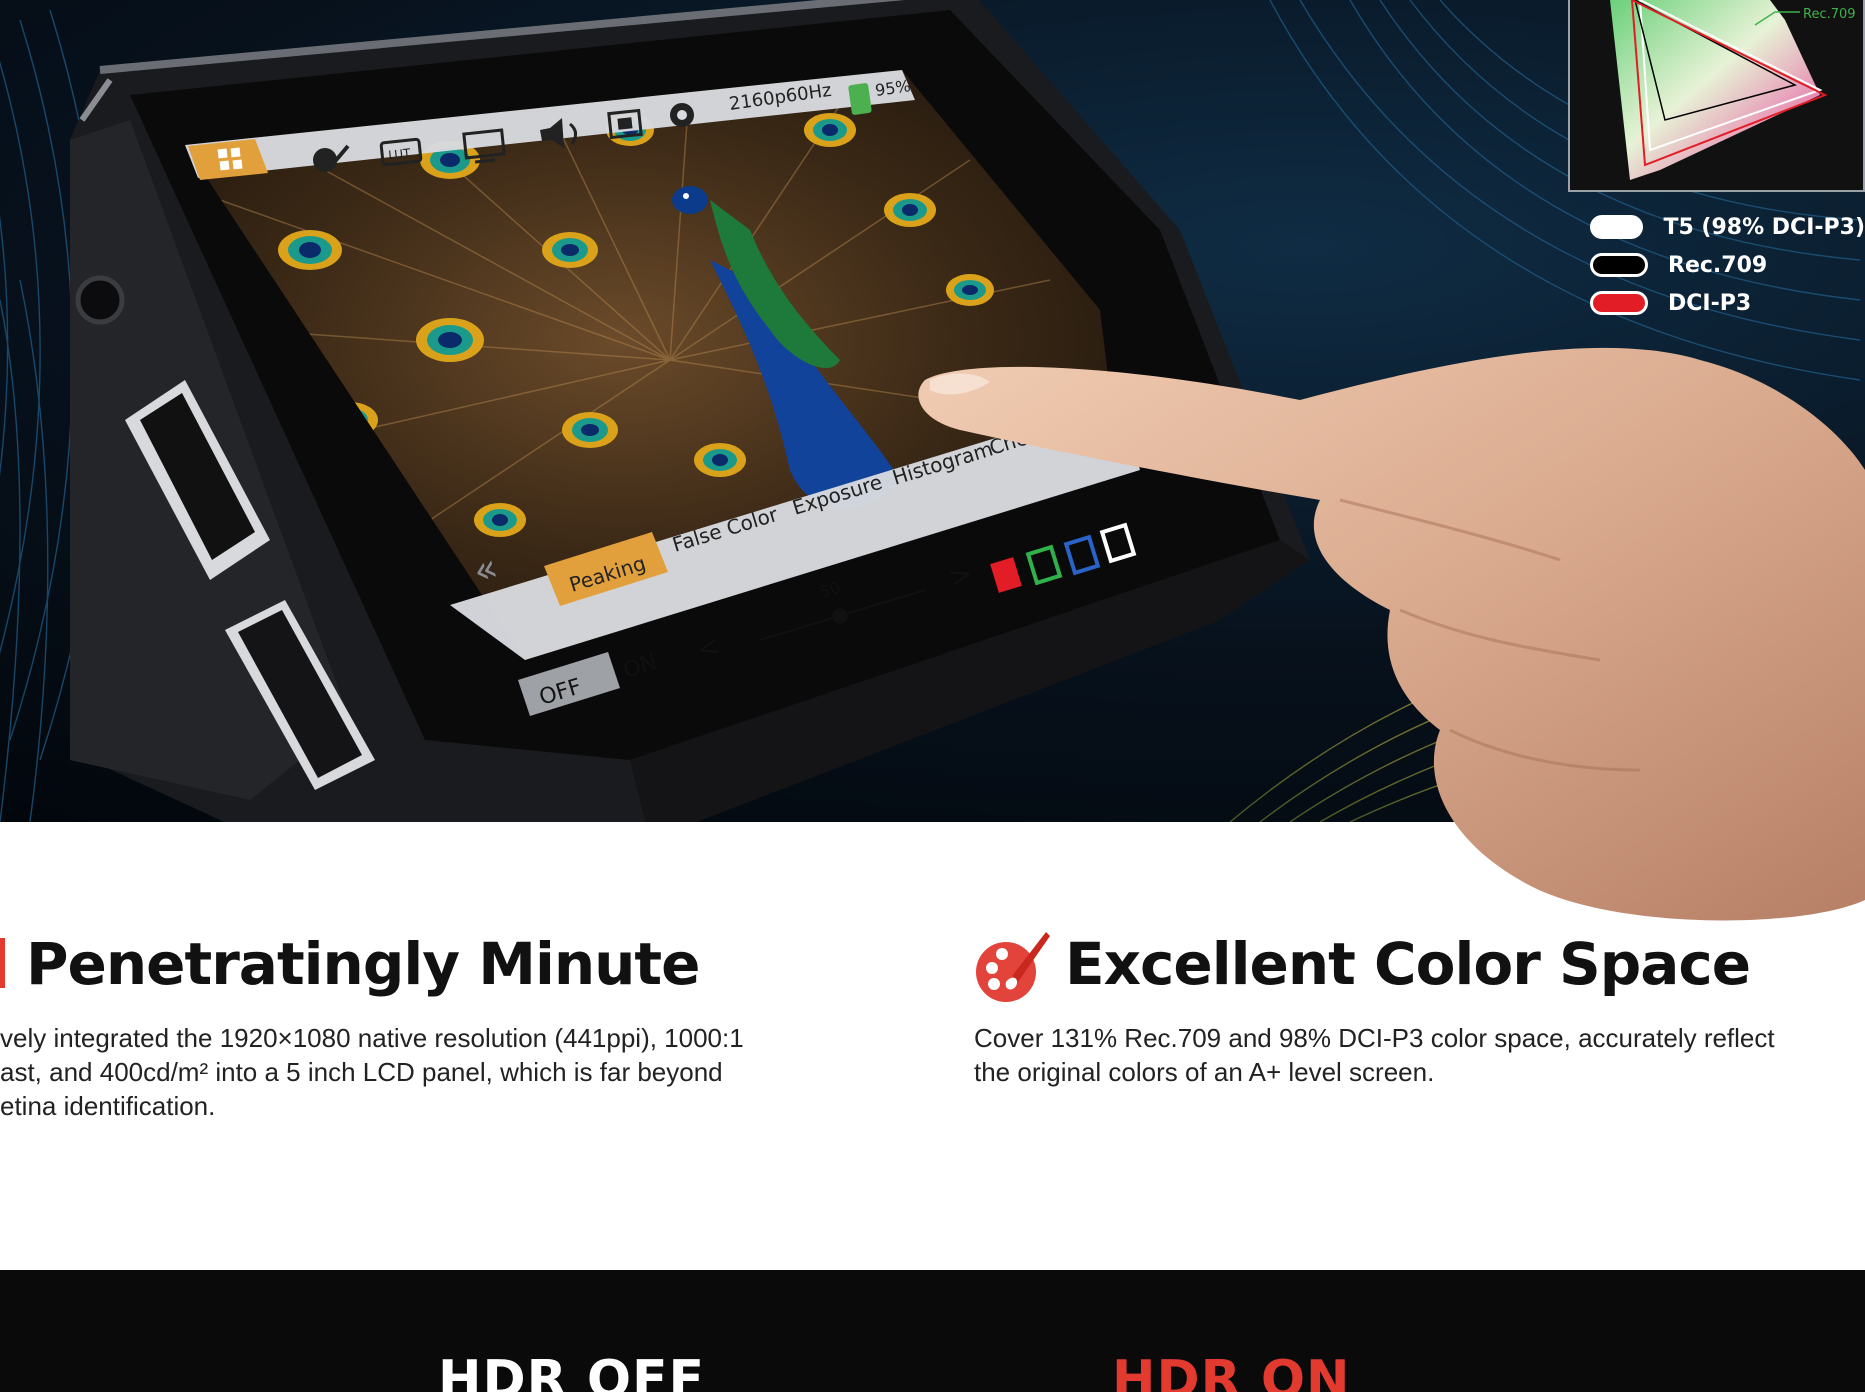 This screenshot has height=1392, width=1865. What do you see at coordinates (932, 1331) in the screenshot?
I see `hdr-comparison-band: HDR OFF HDR ON` at bounding box center [932, 1331].